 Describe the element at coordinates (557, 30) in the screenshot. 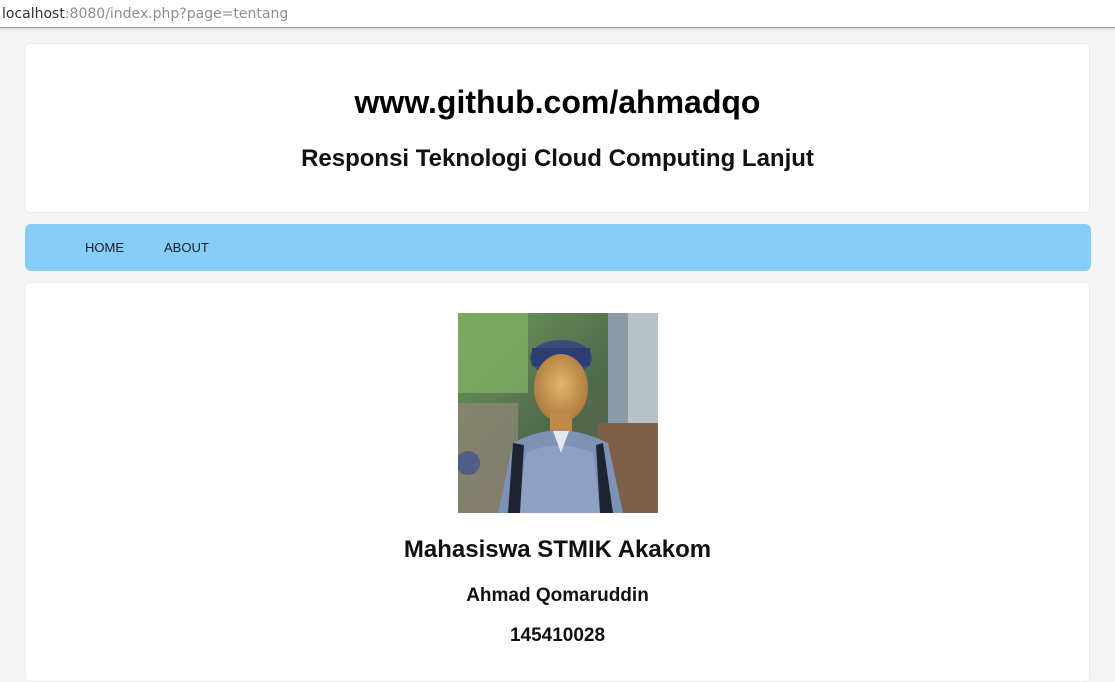

I see `toolbar-divider` at that location.